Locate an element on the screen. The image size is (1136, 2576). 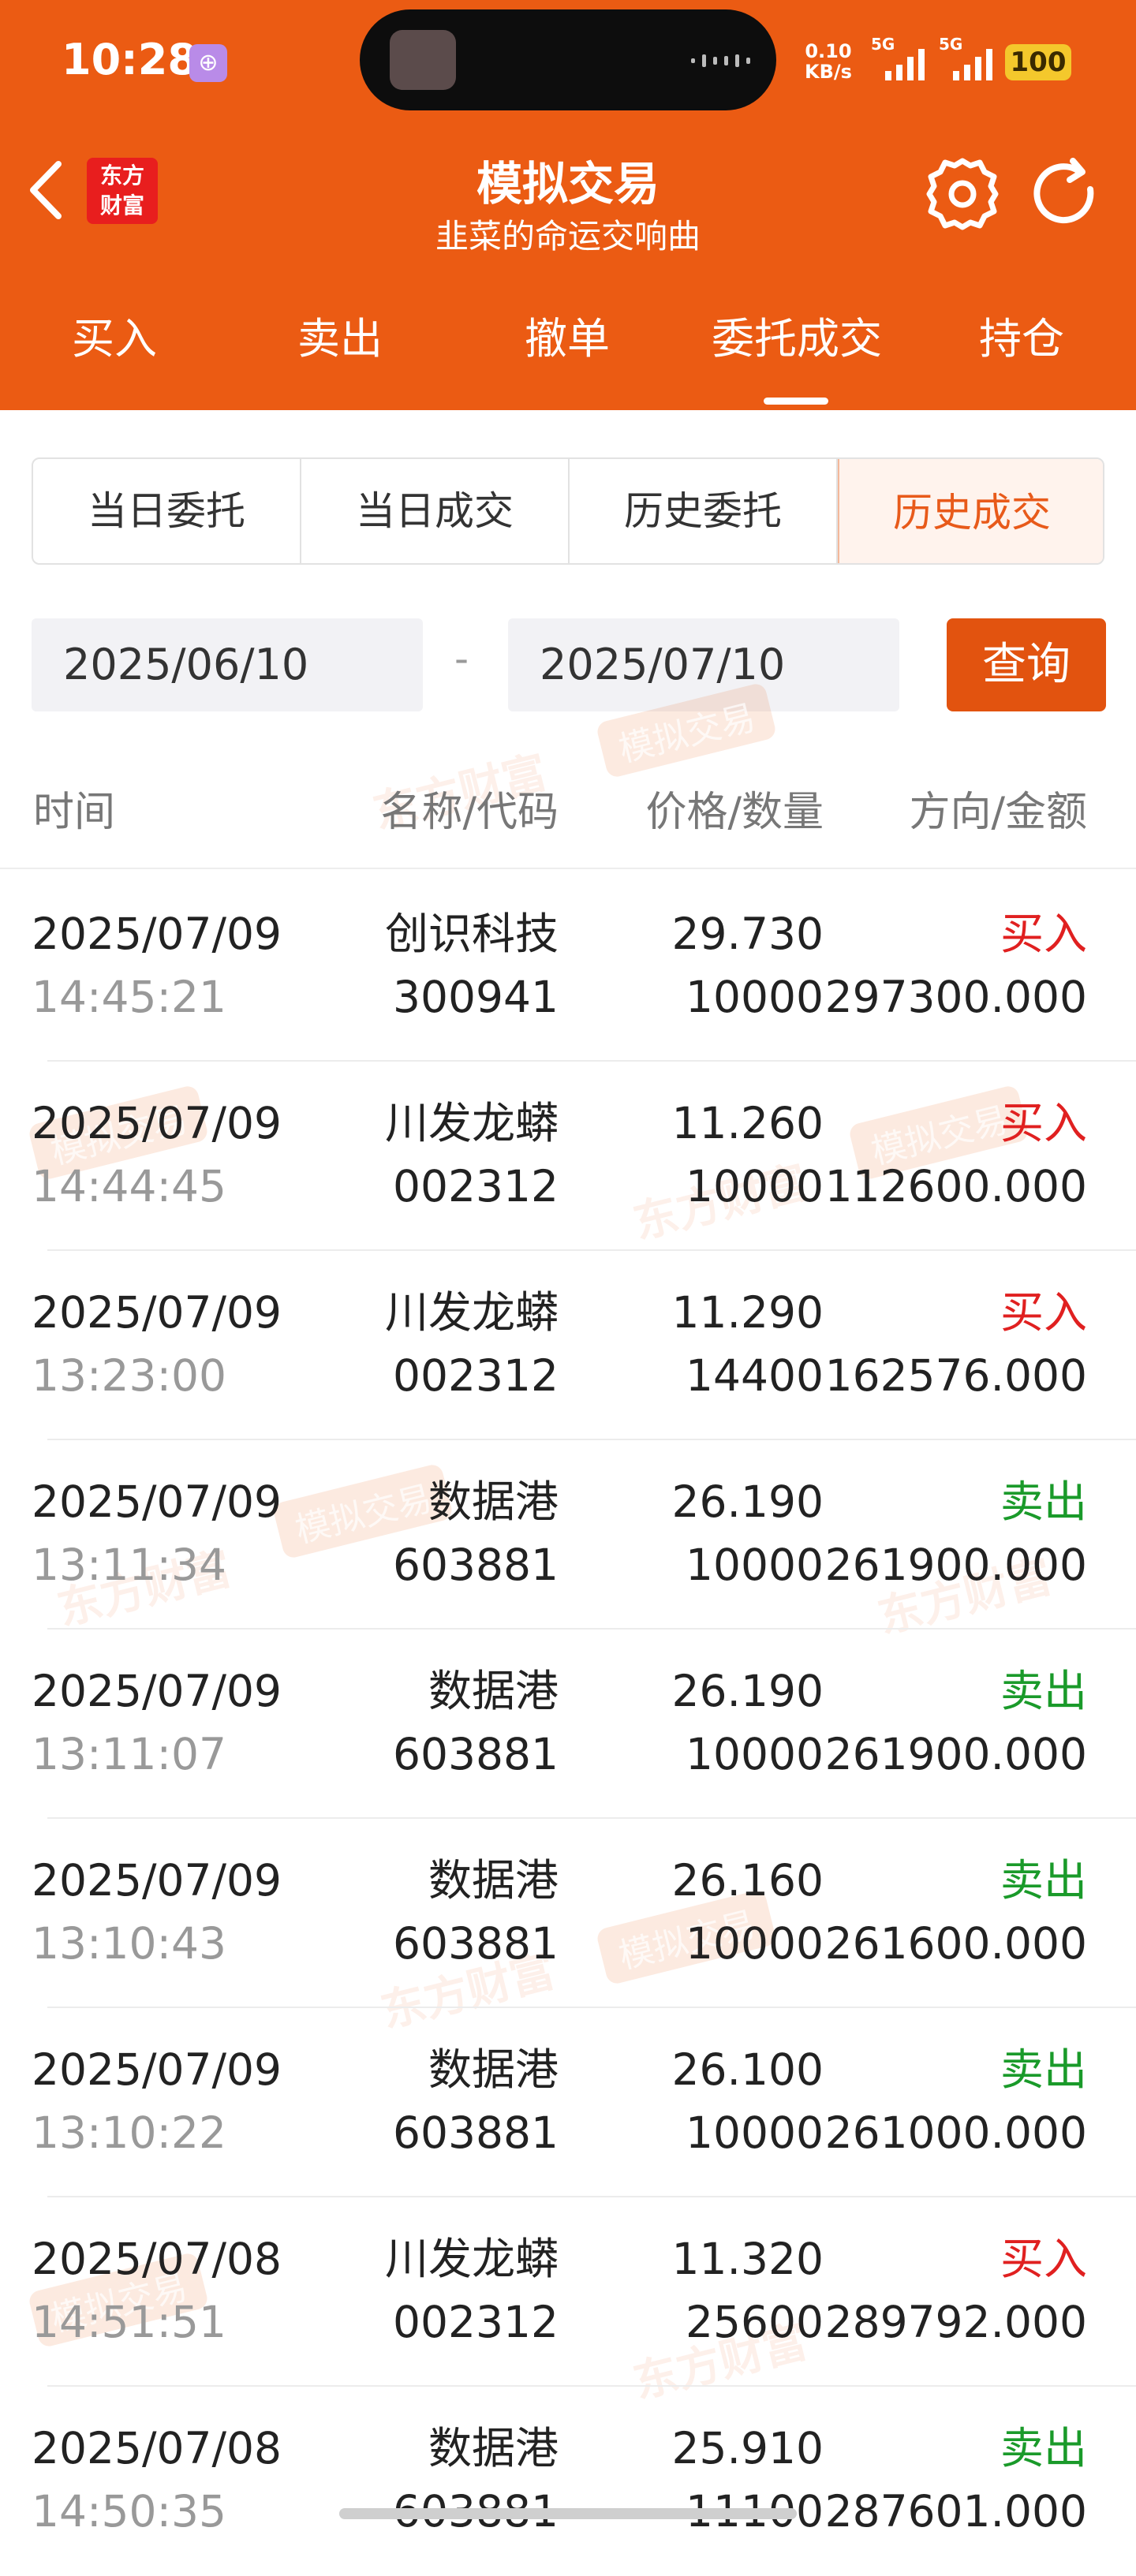
header-time: 时间 is located at coordinates (74, 812).